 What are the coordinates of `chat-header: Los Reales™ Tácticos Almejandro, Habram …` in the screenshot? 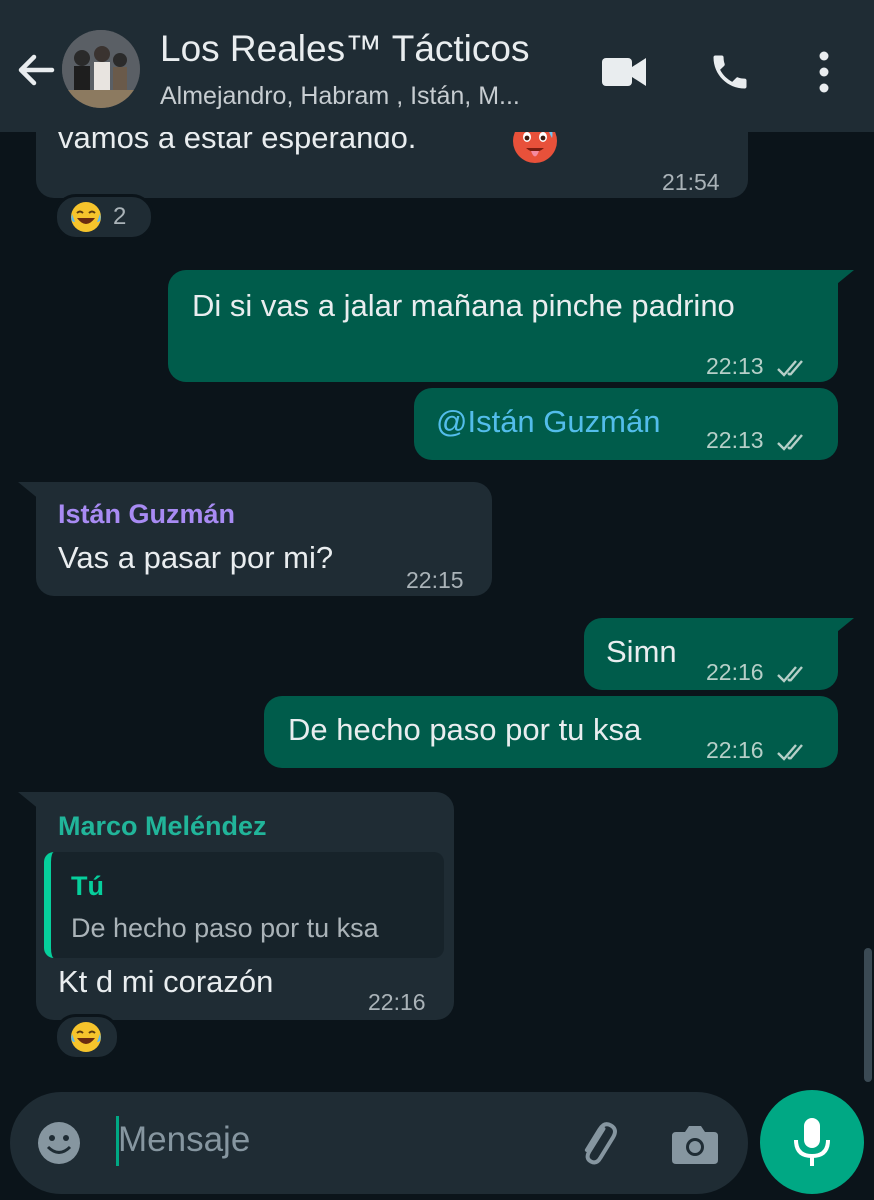 It's located at (437, 66).